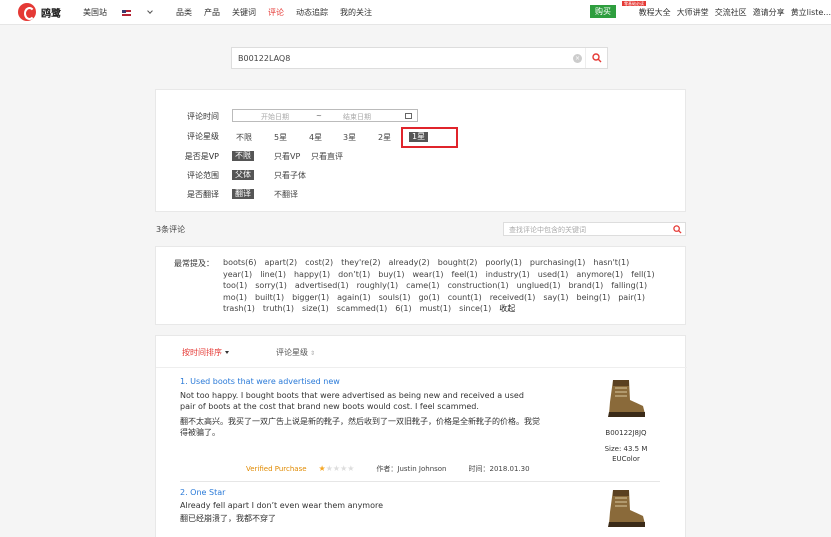 Image resolution: width=831 pixels, height=537 pixels. I want to click on keyword-tag: apart(2), so click(281, 263).